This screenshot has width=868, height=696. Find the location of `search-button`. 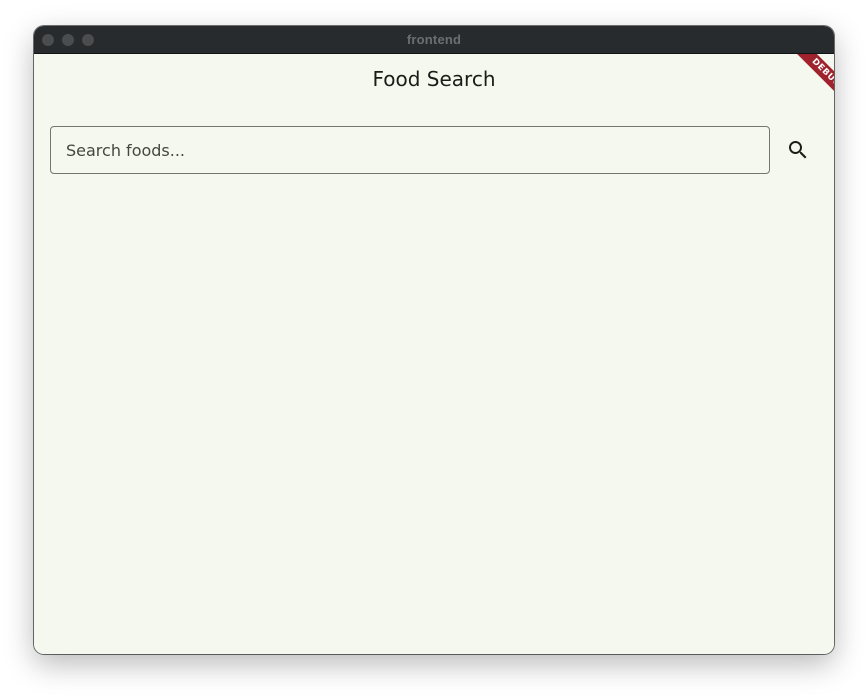

search-button is located at coordinates (798, 150).